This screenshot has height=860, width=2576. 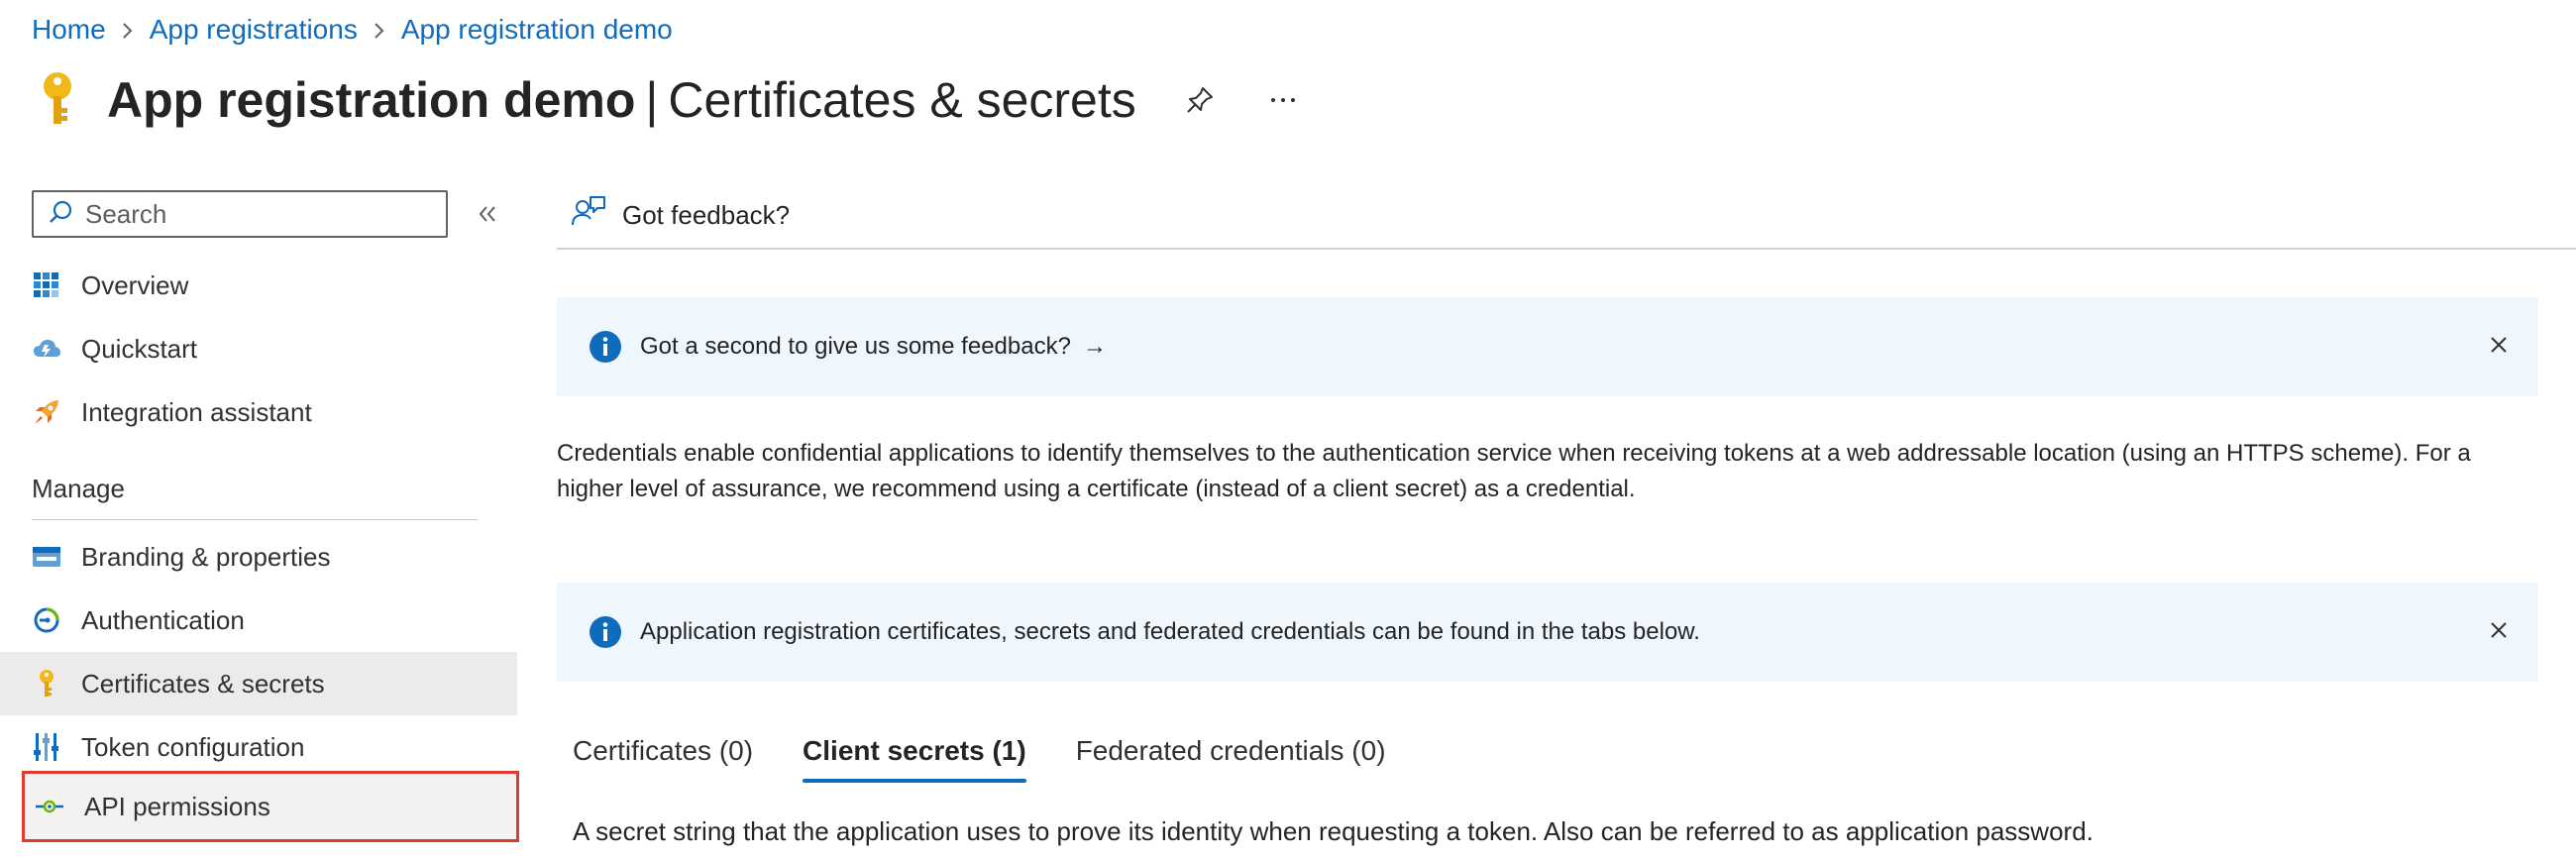 I want to click on breadcrumb-app-registration-demo: App registration demo, so click(x=537, y=30).